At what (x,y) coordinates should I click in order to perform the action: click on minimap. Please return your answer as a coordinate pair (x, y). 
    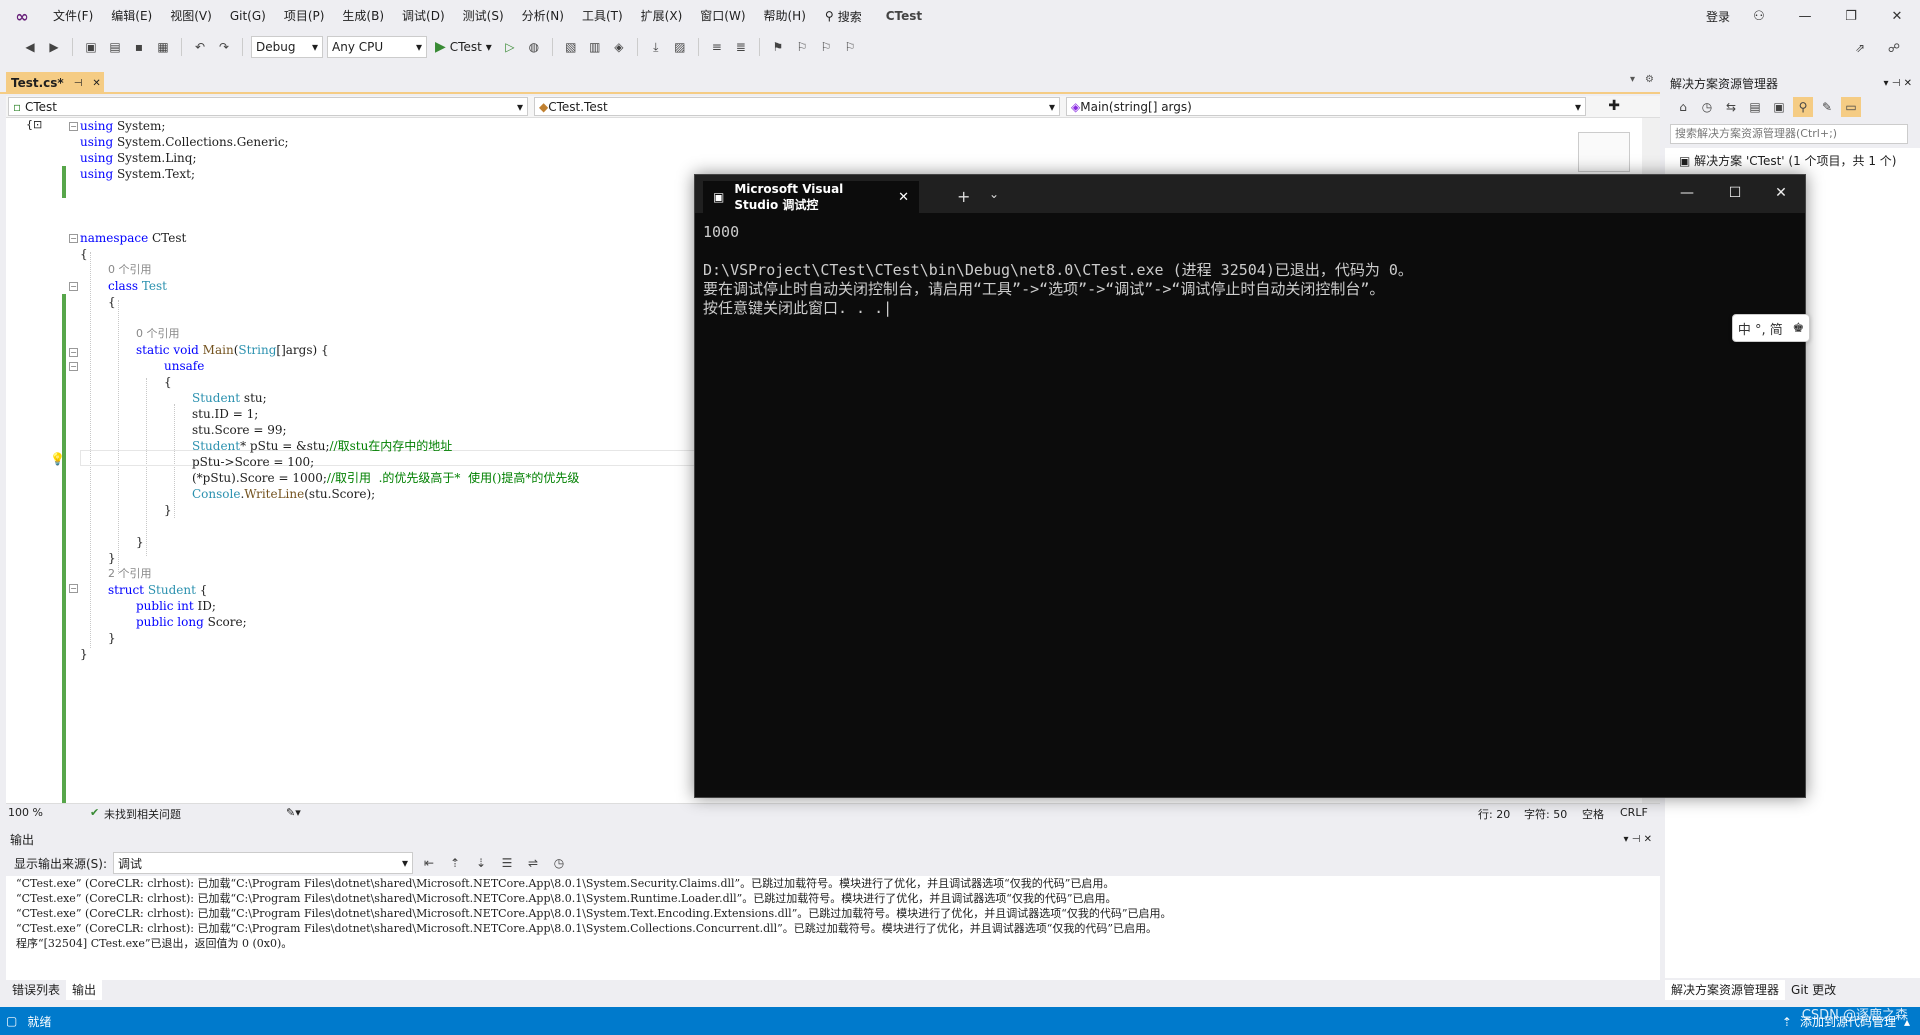
    Looking at the image, I should click on (1604, 152).